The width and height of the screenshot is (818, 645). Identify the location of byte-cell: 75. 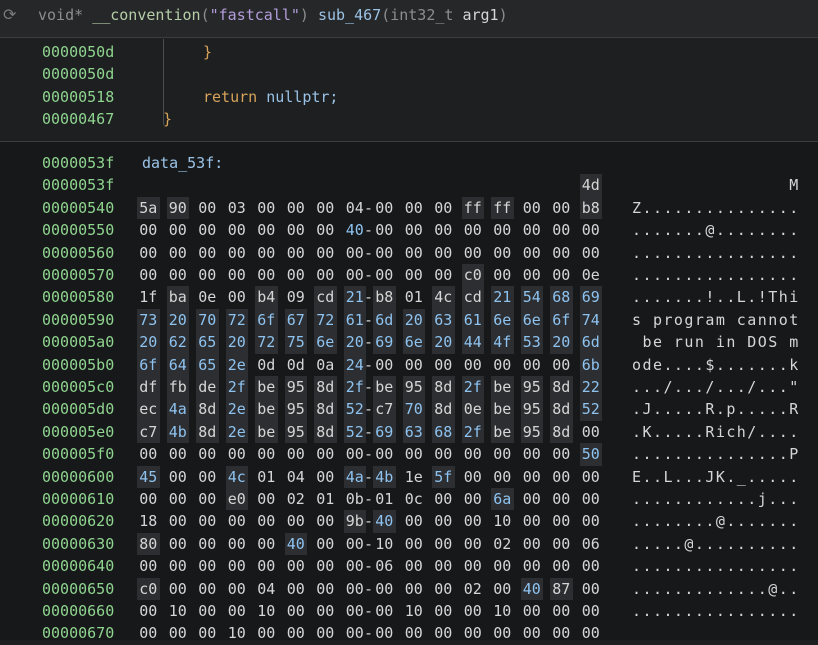
(296, 342).